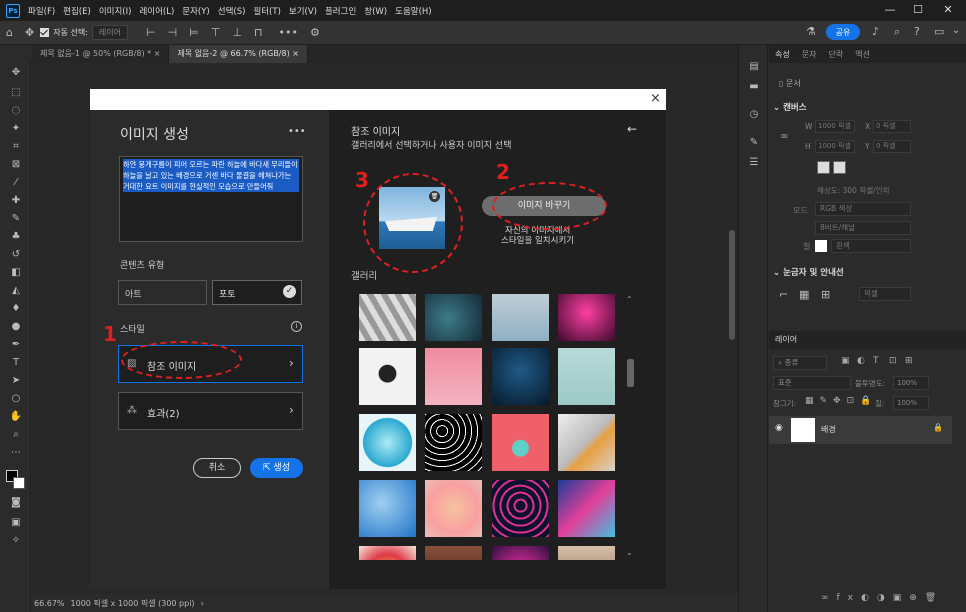  What do you see at coordinates (939, 31) in the screenshot?
I see `workspace-icon: ▭` at bounding box center [939, 31].